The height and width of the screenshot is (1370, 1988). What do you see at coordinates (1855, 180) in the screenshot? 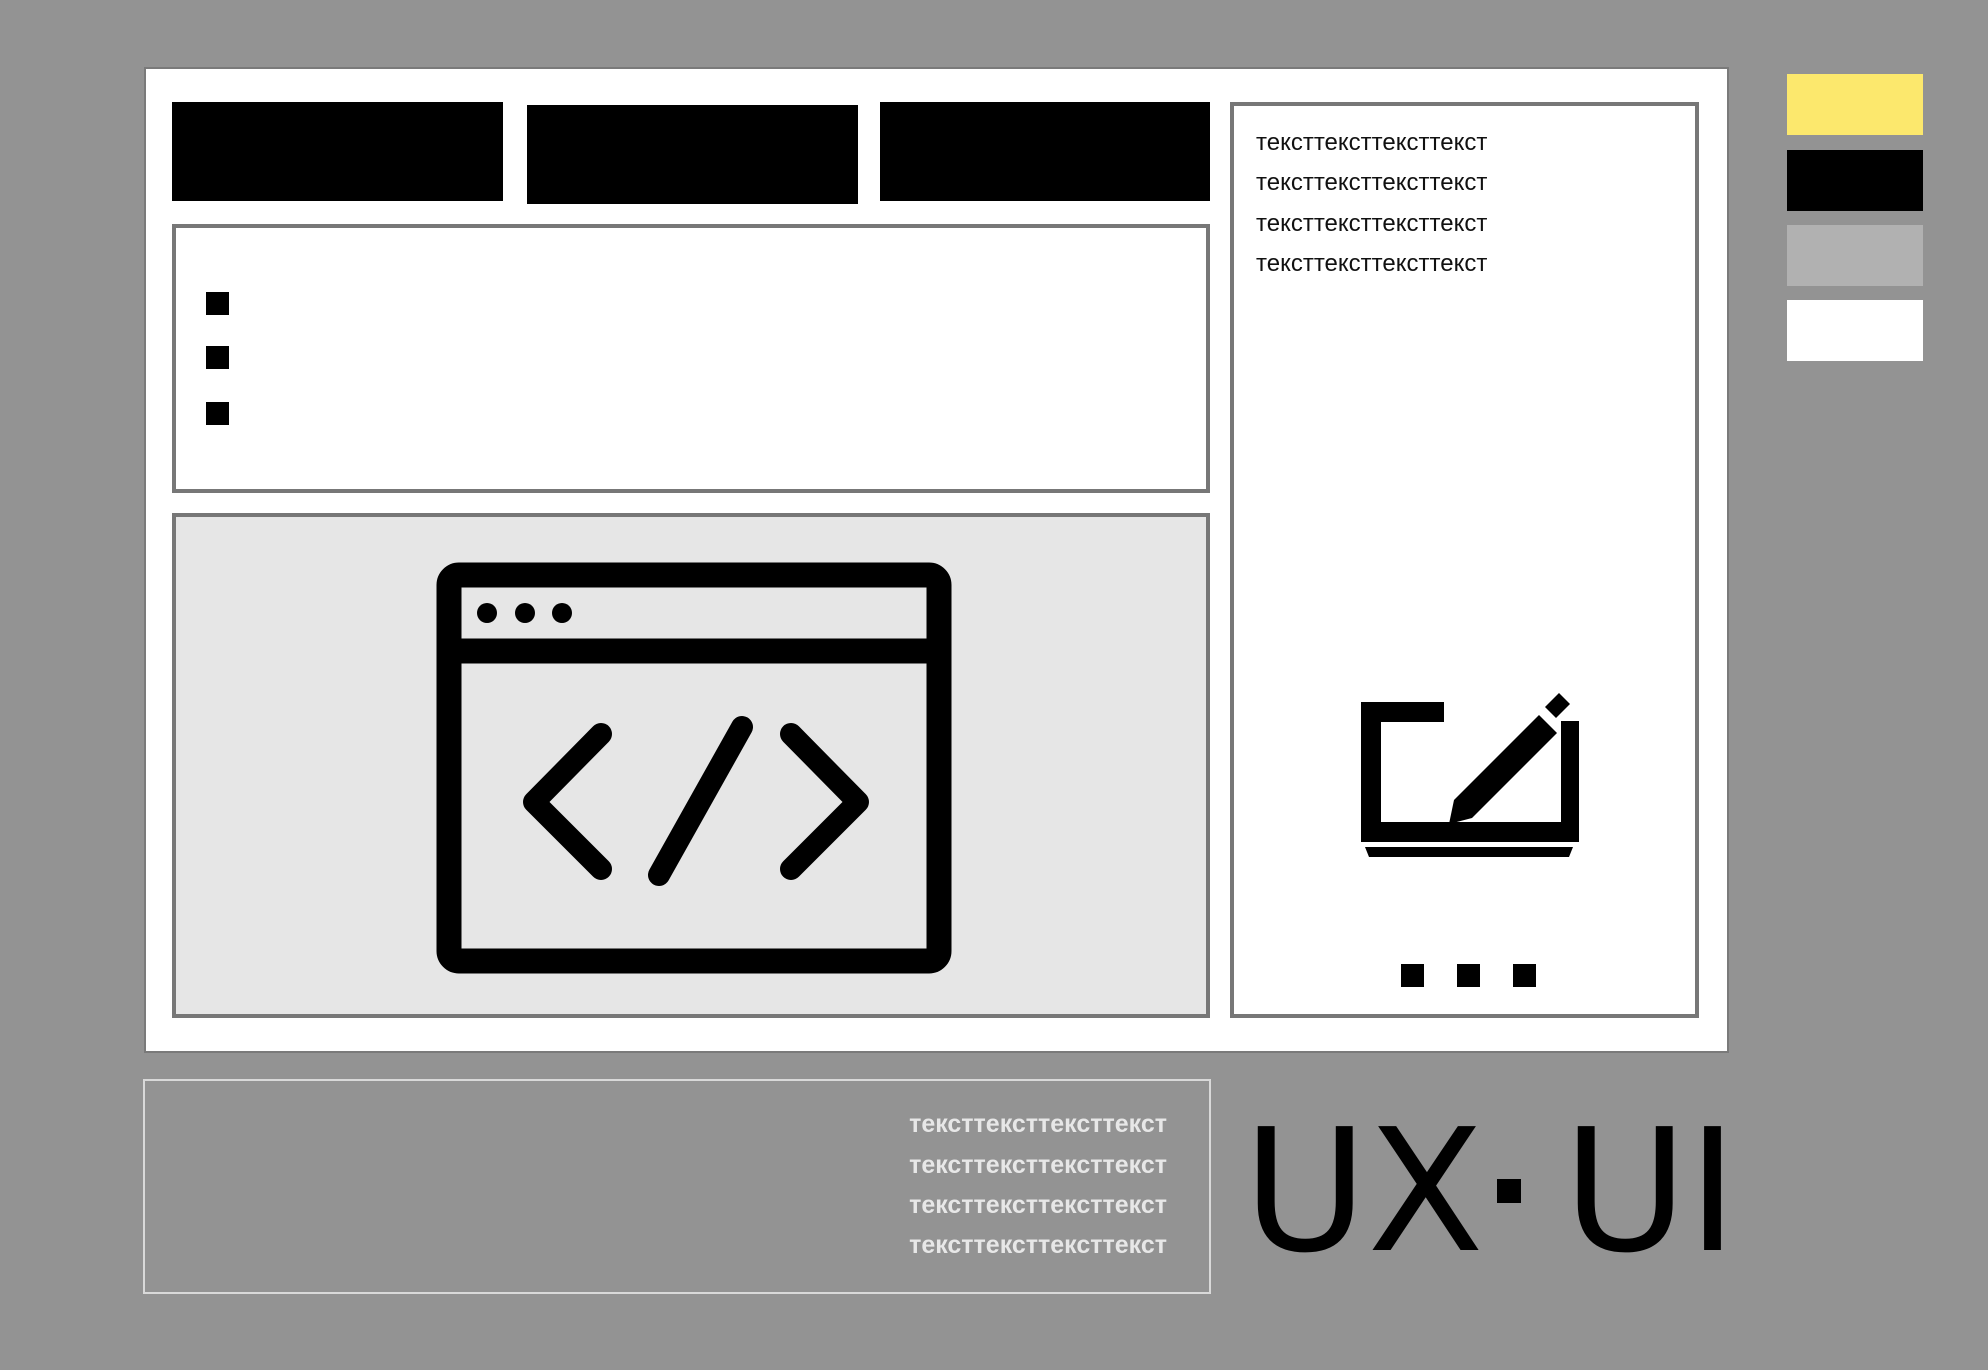
I see `swatch-black` at bounding box center [1855, 180].